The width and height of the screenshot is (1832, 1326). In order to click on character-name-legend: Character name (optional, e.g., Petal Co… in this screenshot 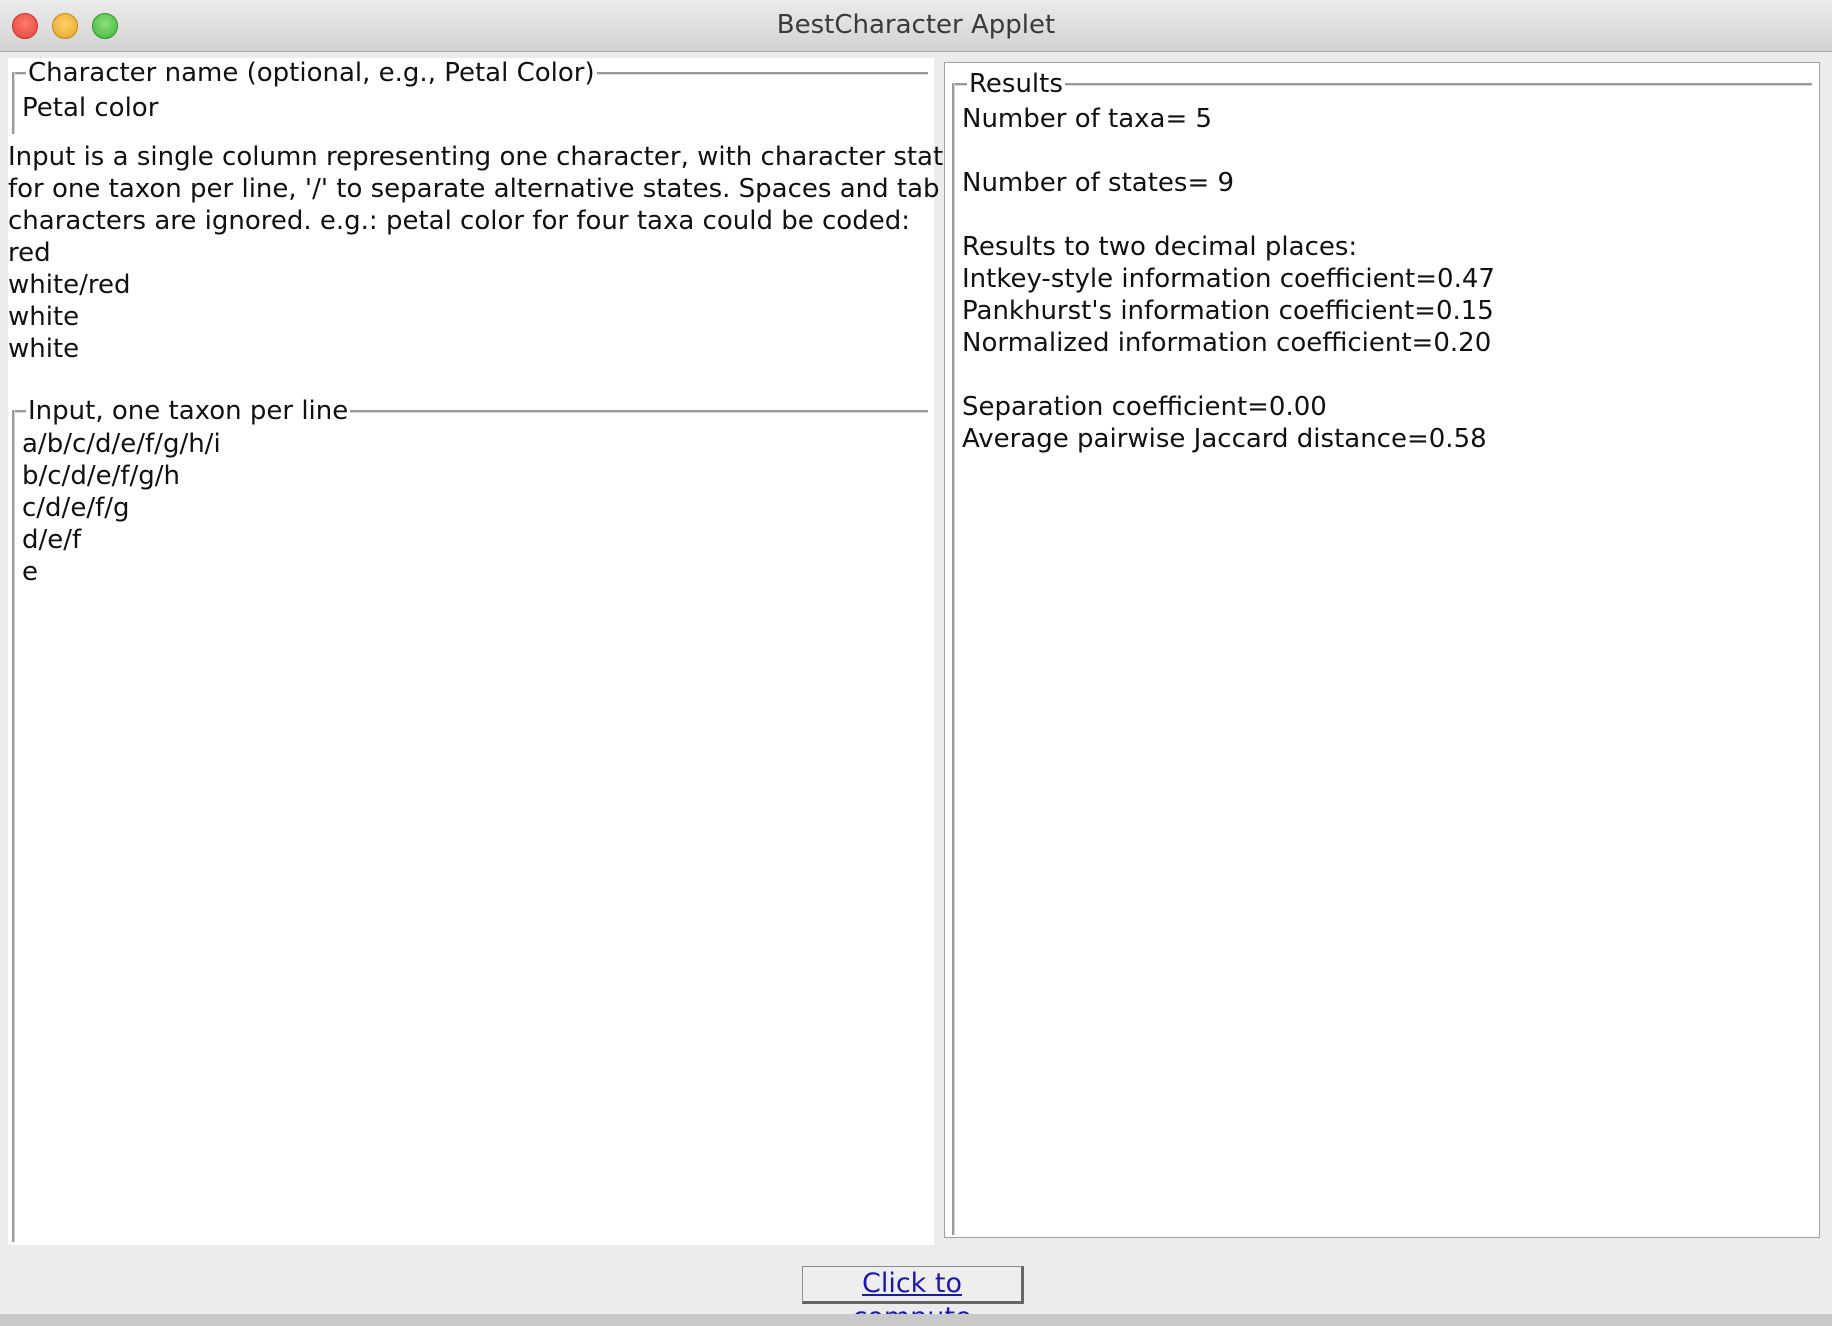, I will do `click(311, 73)`.